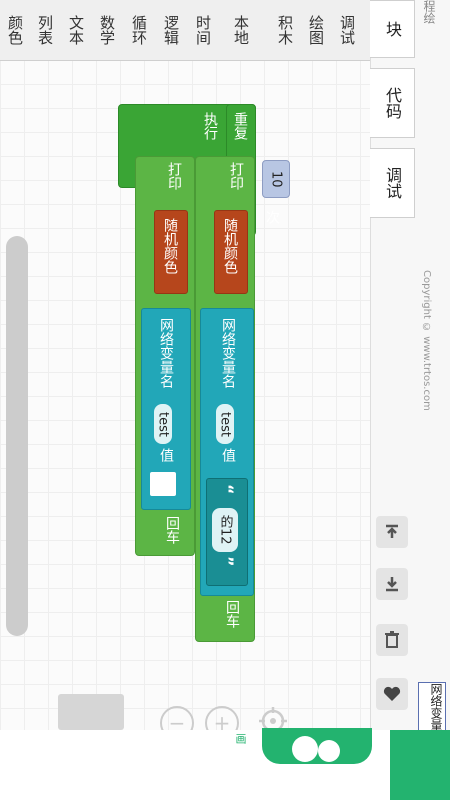 Image resolution: width=450 pixels, height=800 pixels. Describe the element at coordinates (420, 765) in the screenshot. I see `green-action-button` at that location.